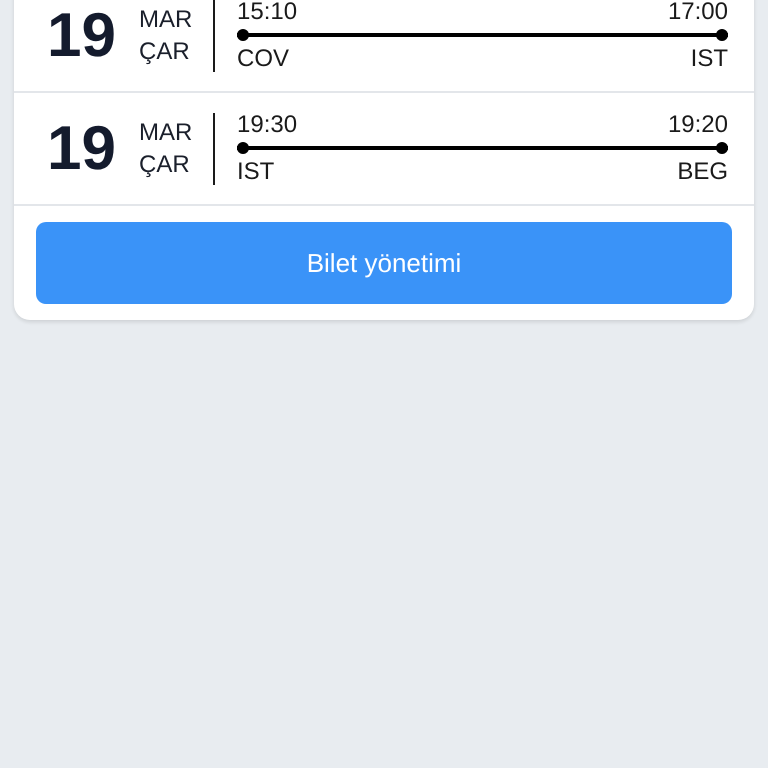 This screenshot has width=768, height=768. Describe the element at coordinates (698, 13) in the screenshot. I see `arrival-time: 17:00` at that location.